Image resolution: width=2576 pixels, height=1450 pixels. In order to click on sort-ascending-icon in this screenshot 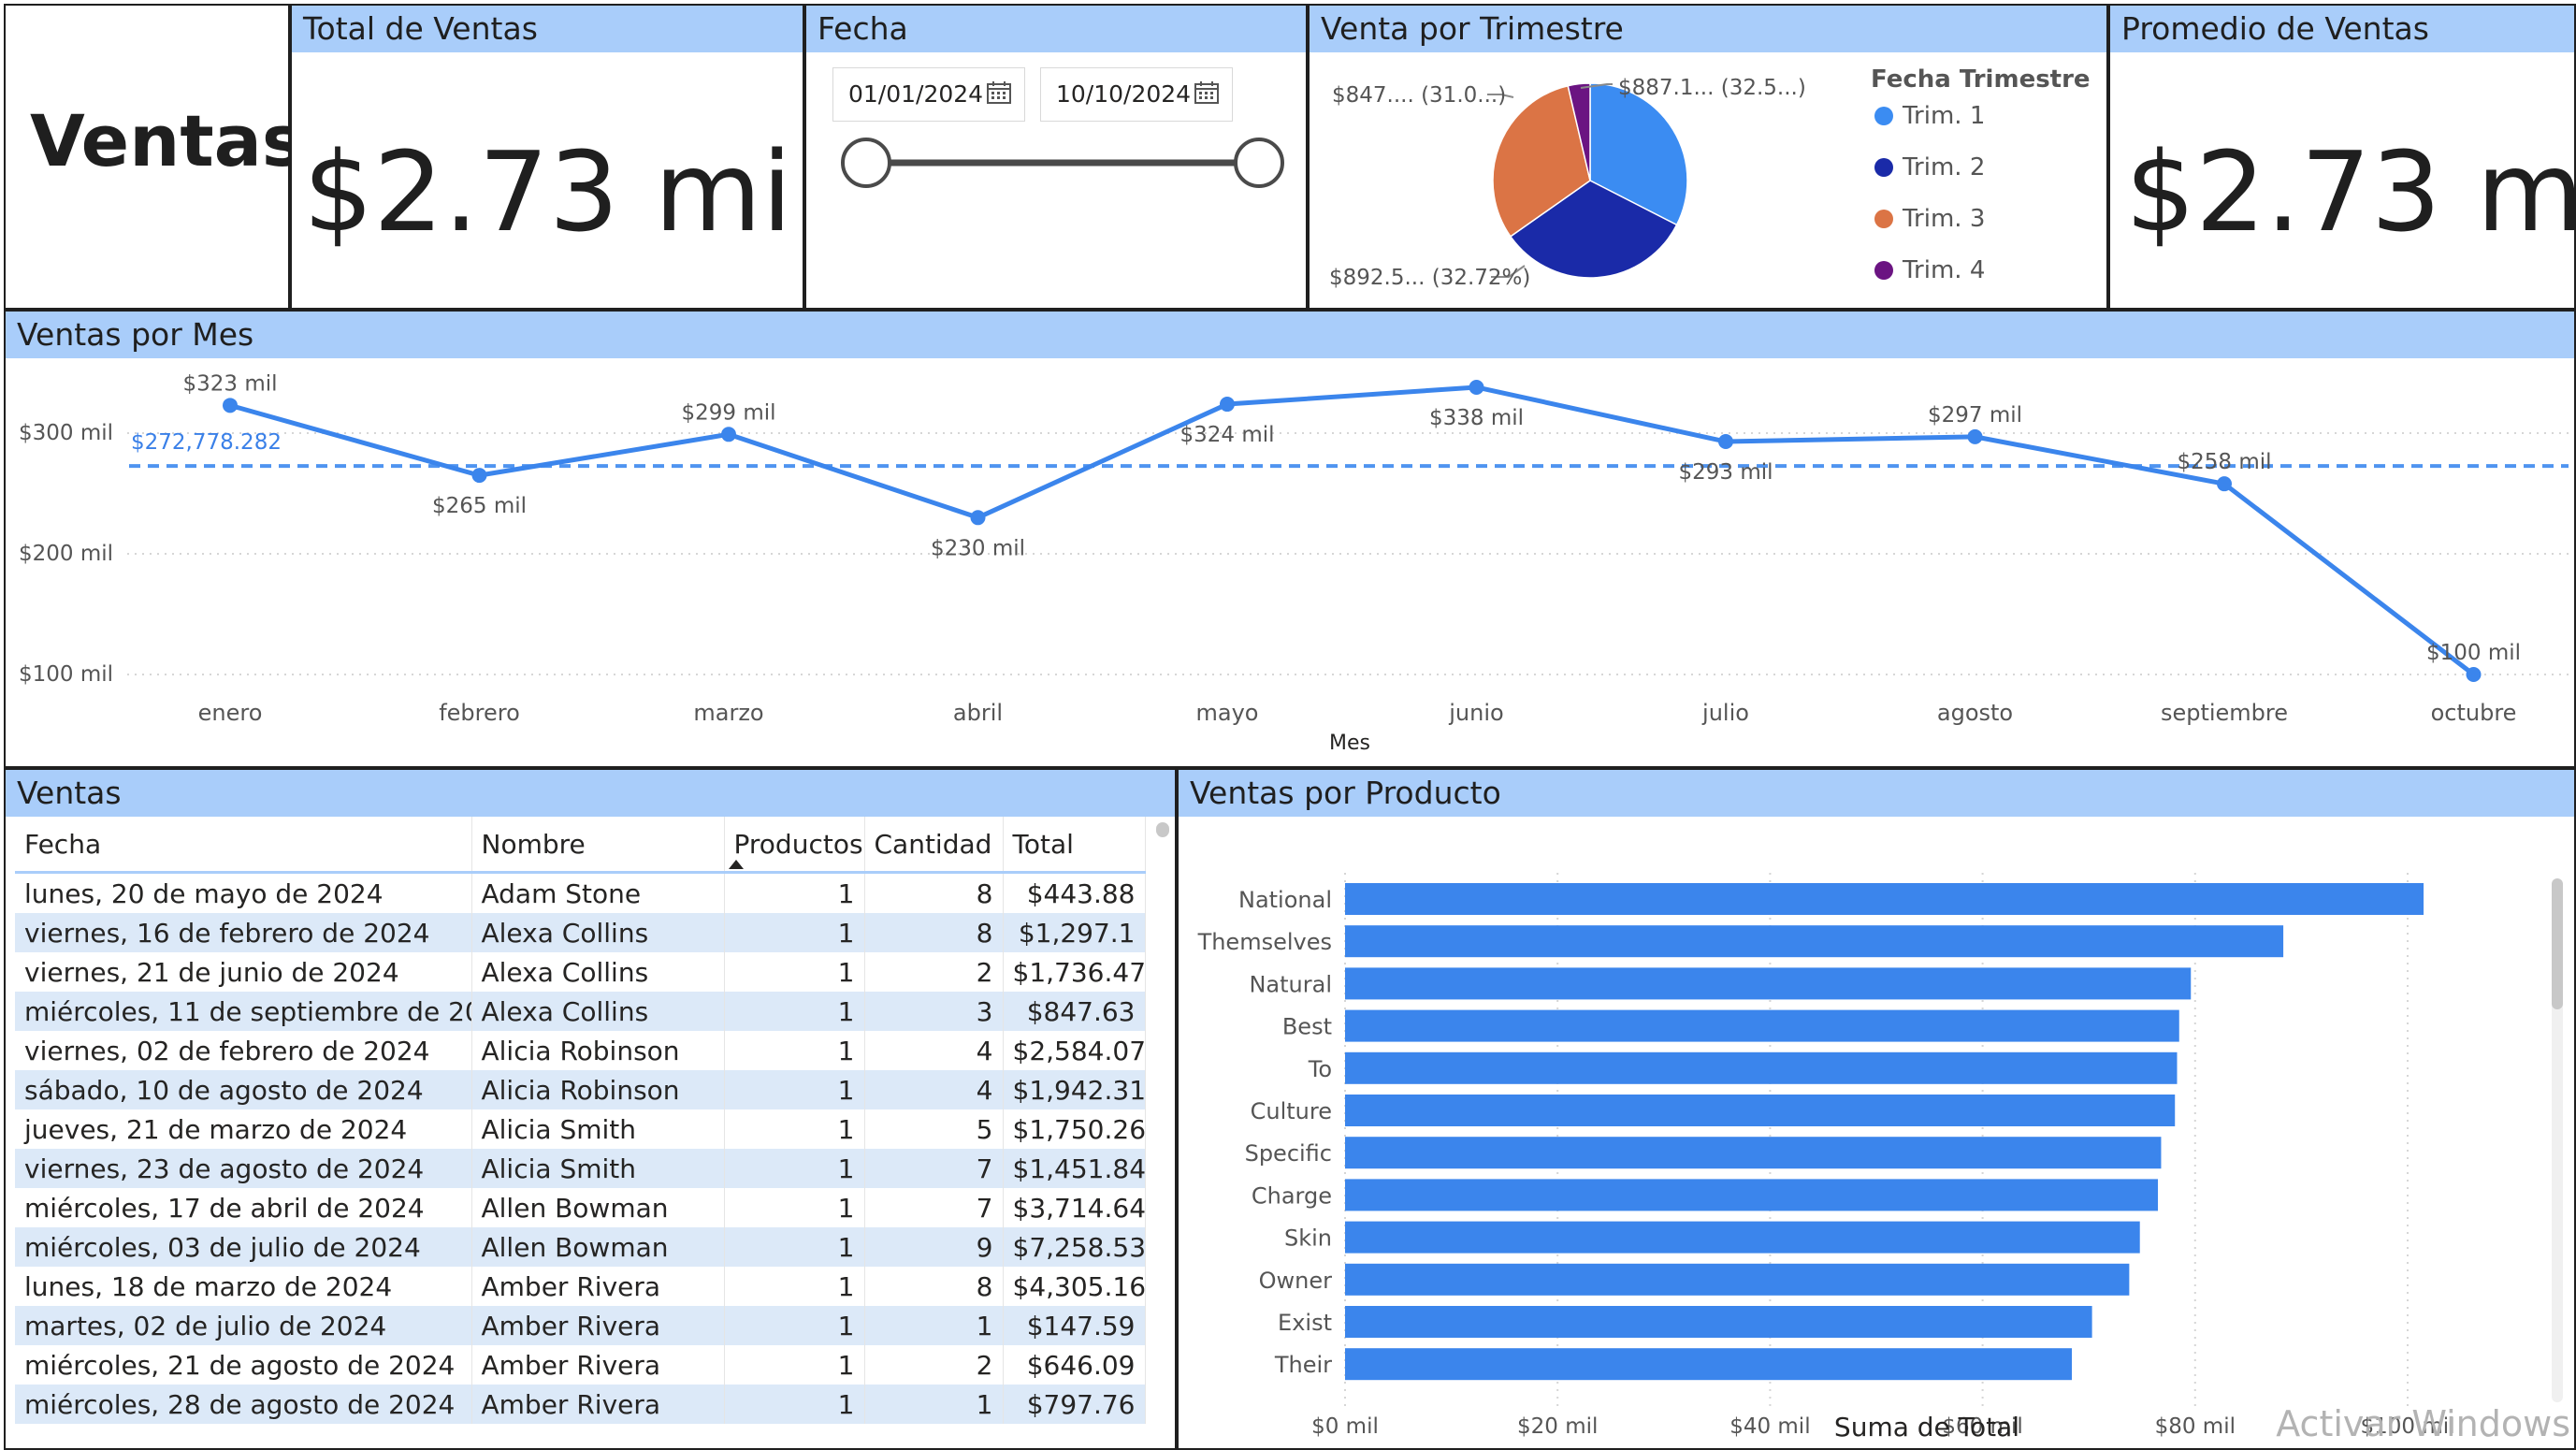, I will do `click(736, 864)`.